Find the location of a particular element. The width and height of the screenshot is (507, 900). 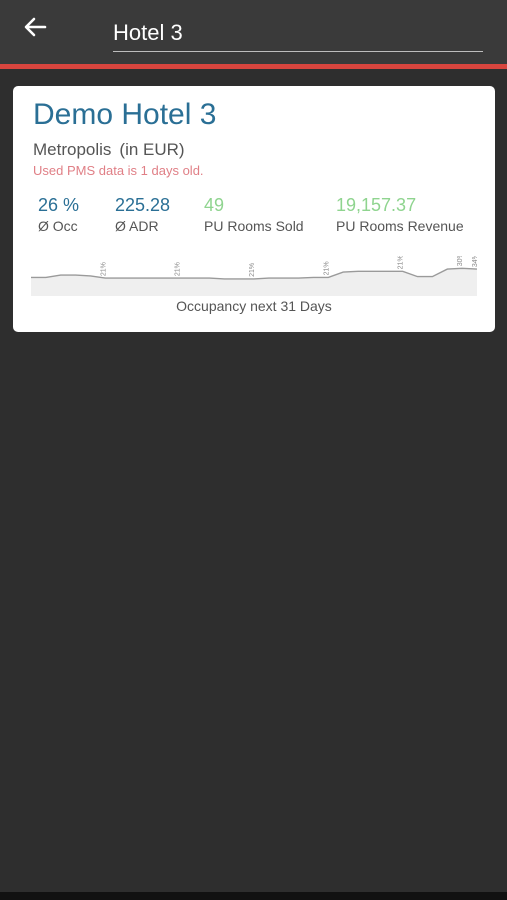

search-input is located at coordinates (298, 33).